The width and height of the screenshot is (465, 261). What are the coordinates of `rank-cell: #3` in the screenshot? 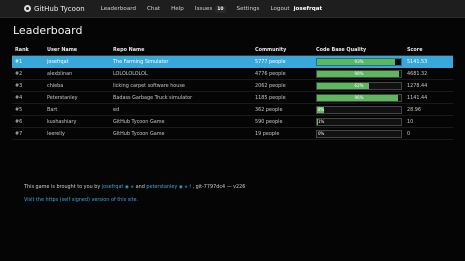 It's located at (28, 85).